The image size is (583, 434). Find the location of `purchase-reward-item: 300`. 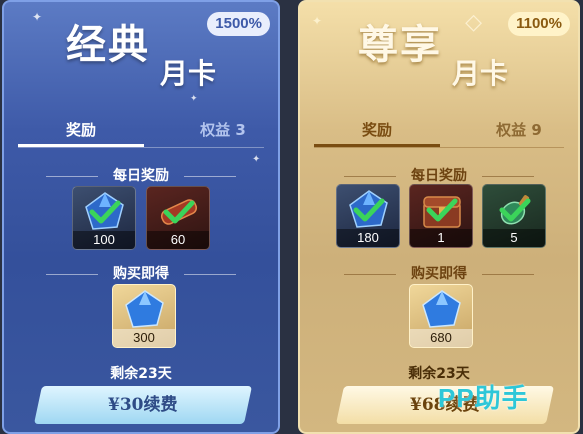

purchase-reward-item: 300 is located at coordinates (144, 316).